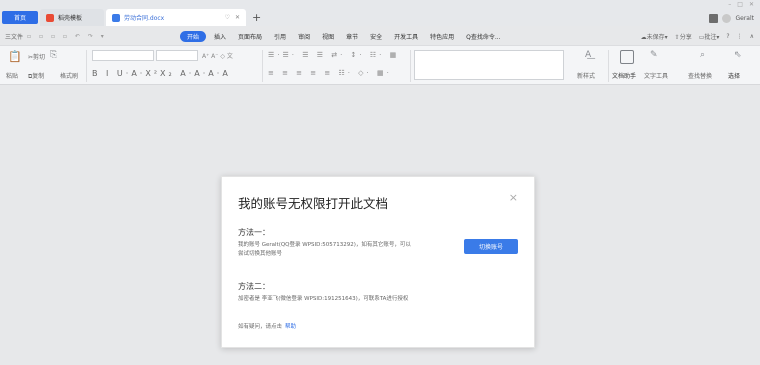  Describe the element at coordinates (714, 18) in the screenshot. I see `layout-icon` at that location.